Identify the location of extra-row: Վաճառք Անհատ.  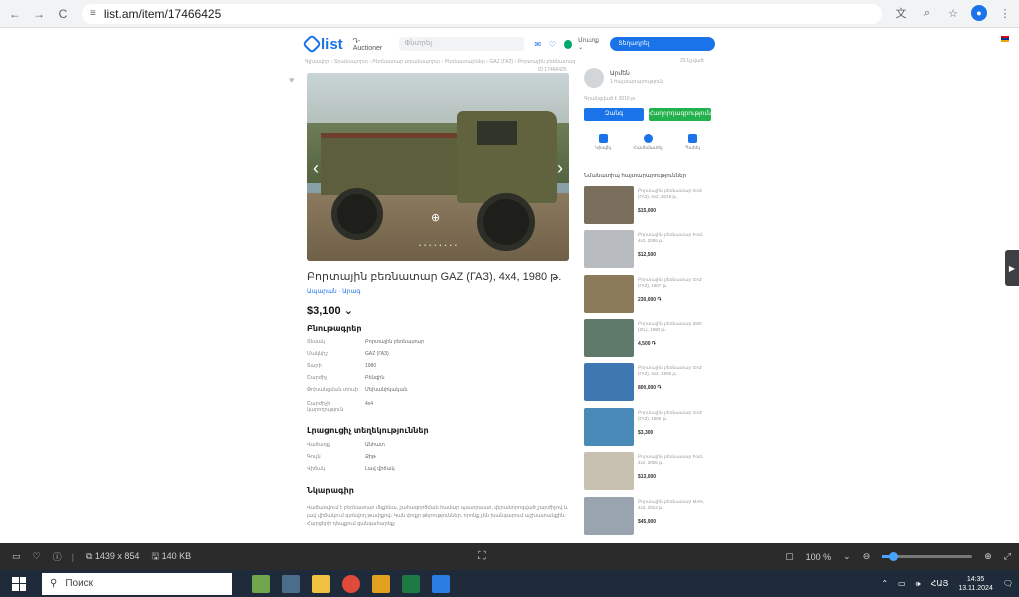
(346, 445).